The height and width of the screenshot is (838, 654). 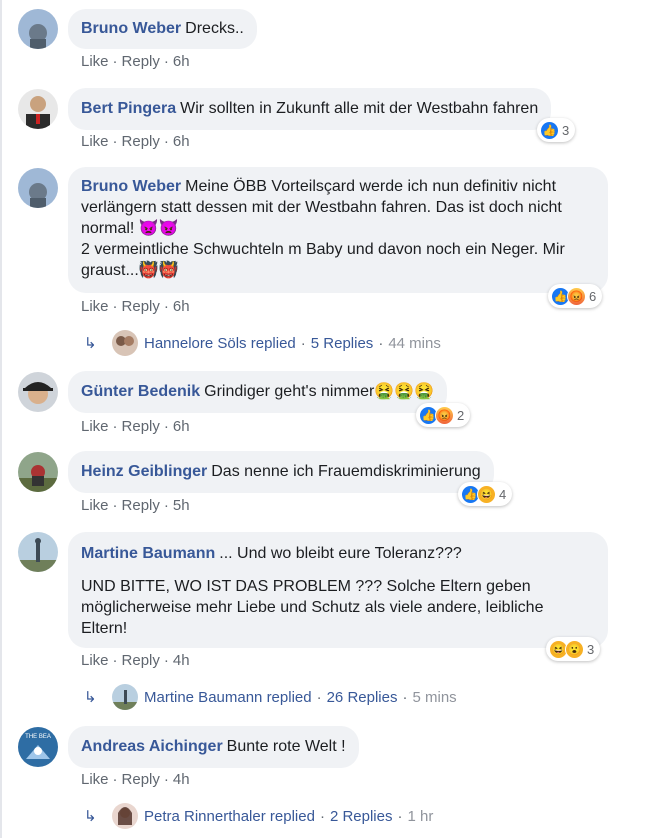 What do you see at coordinates (593, 296) in the screenshot?
I see `reaction-count: 6` at bounding box center [593, 296].